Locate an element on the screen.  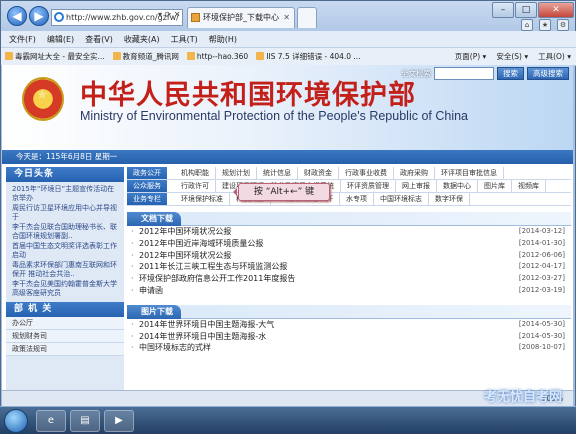
new-tab-button is located at coordinates (307, 17).